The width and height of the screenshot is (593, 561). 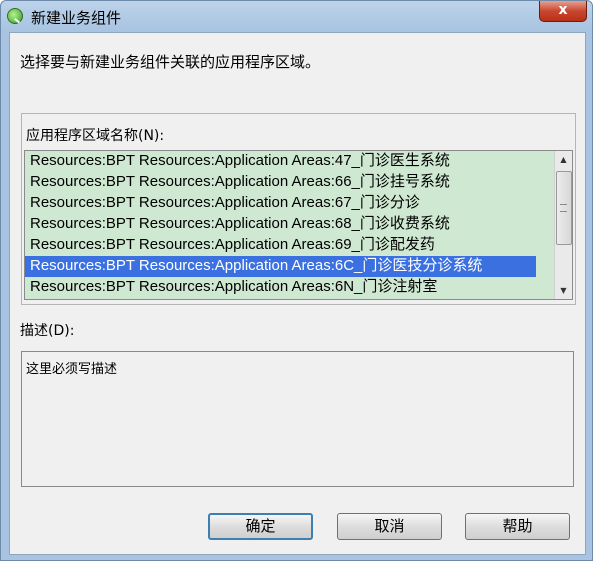 I want to click on close-button: x, so click(x=563, y=11).